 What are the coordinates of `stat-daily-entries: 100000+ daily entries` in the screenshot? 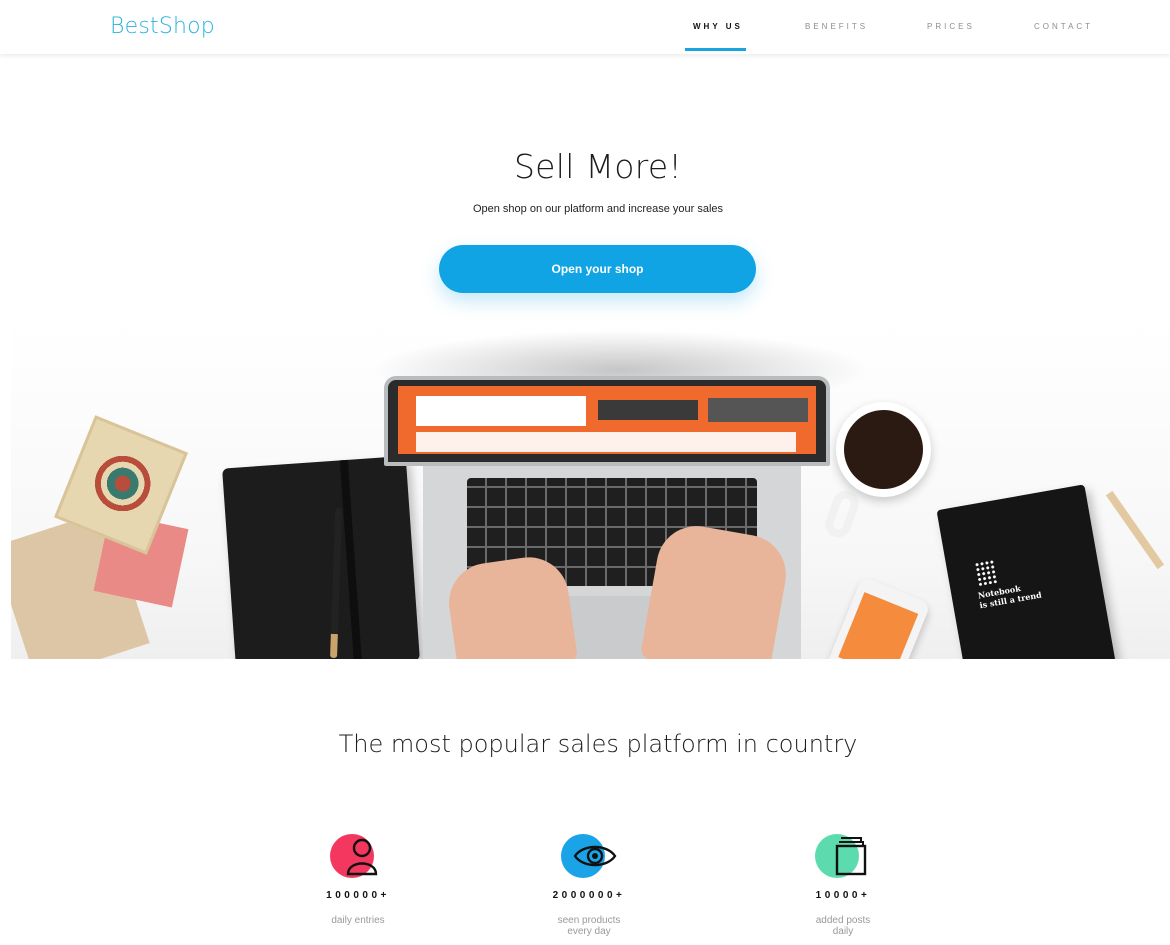 It's located at (358, 879).